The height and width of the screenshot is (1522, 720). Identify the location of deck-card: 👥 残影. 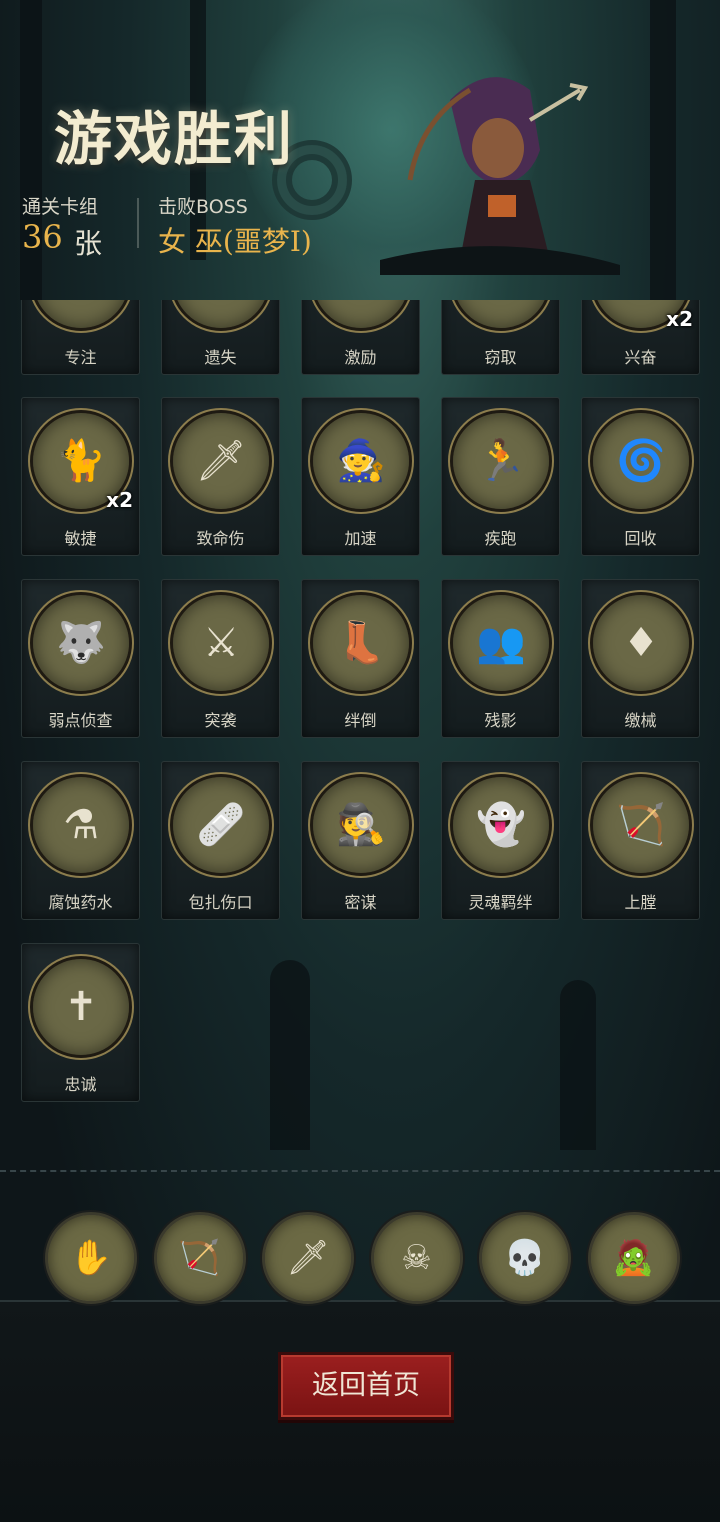
(500, 658).